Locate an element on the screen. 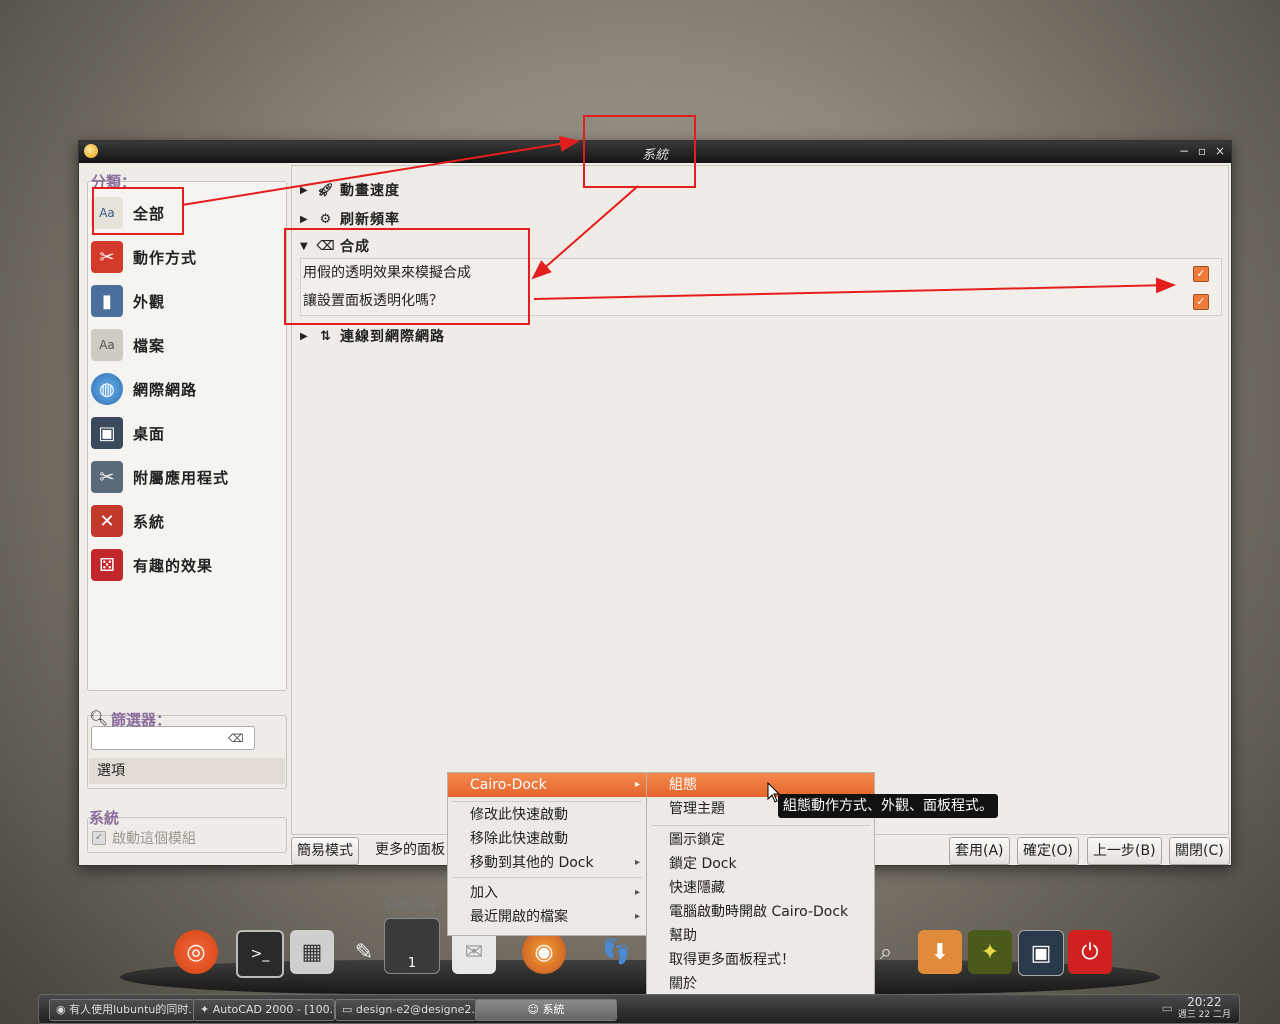 The width and height of the screenshot is (1280, 1024). category-label: 動作方式 is located at coordinates (165, 257).